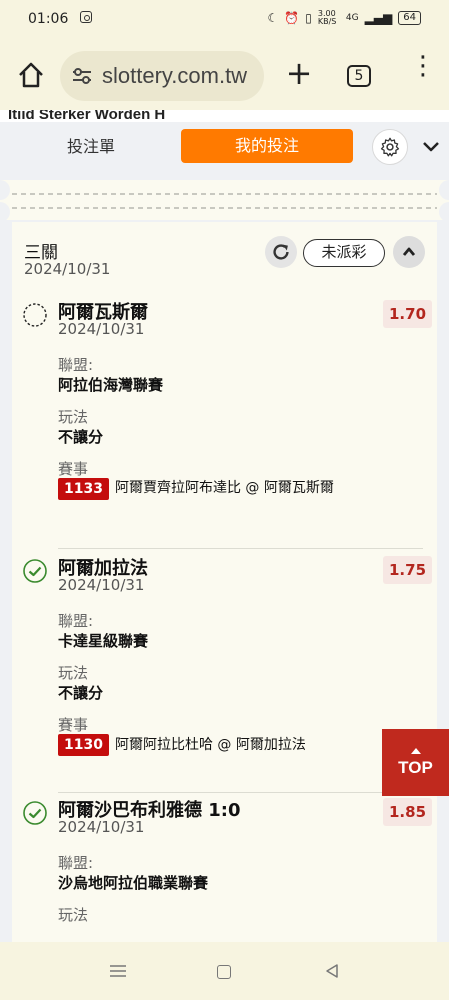  What do you see at coordinates (273, 18) in the screenshot?
I see `moon-icon: ☾` at bounding box center [273, 18].